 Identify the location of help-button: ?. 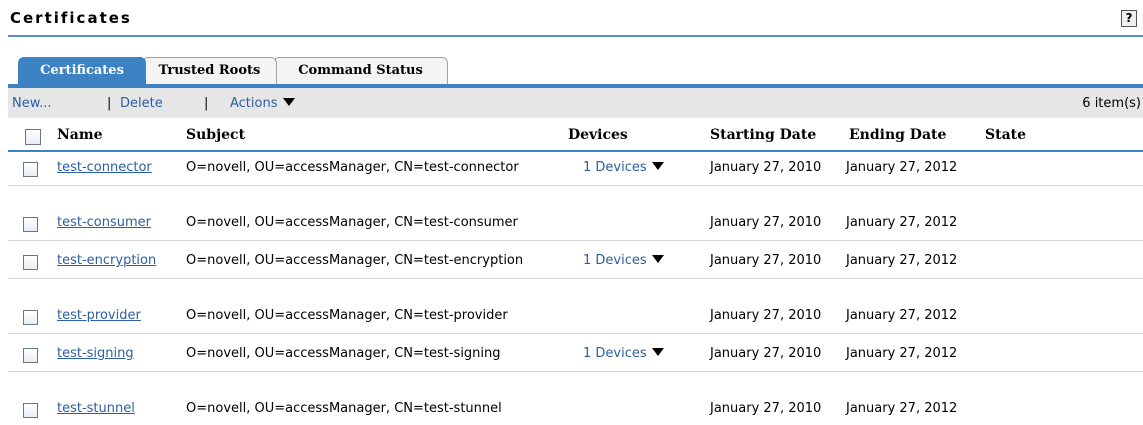
(1129, 18).